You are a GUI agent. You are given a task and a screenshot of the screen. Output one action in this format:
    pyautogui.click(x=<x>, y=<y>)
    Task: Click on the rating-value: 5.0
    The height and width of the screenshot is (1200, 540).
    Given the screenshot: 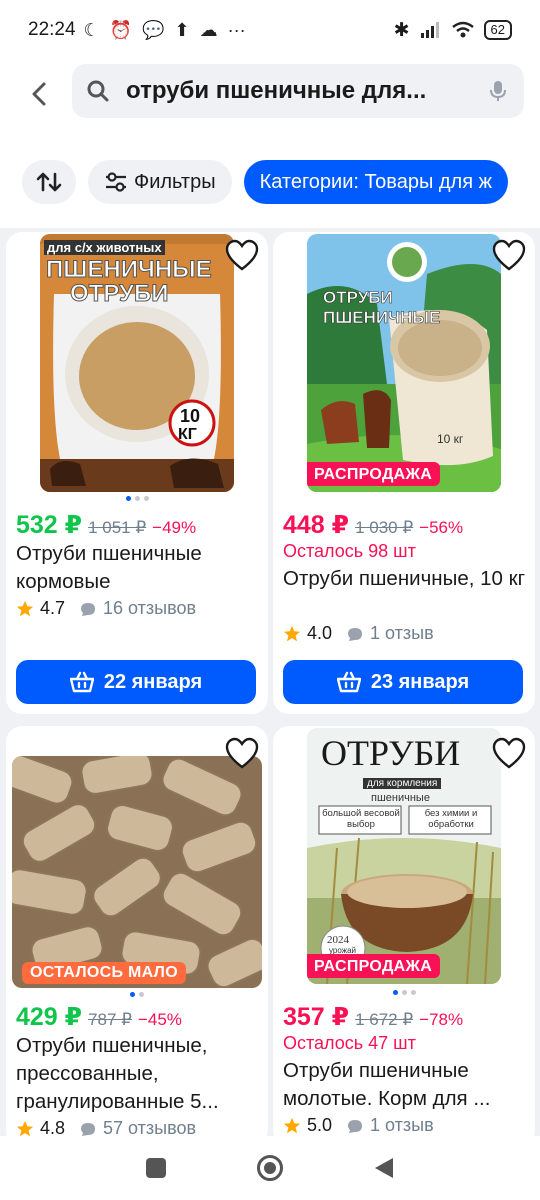 What is the action you would take?
    pyautogui.click(x=320, y=1125)
    